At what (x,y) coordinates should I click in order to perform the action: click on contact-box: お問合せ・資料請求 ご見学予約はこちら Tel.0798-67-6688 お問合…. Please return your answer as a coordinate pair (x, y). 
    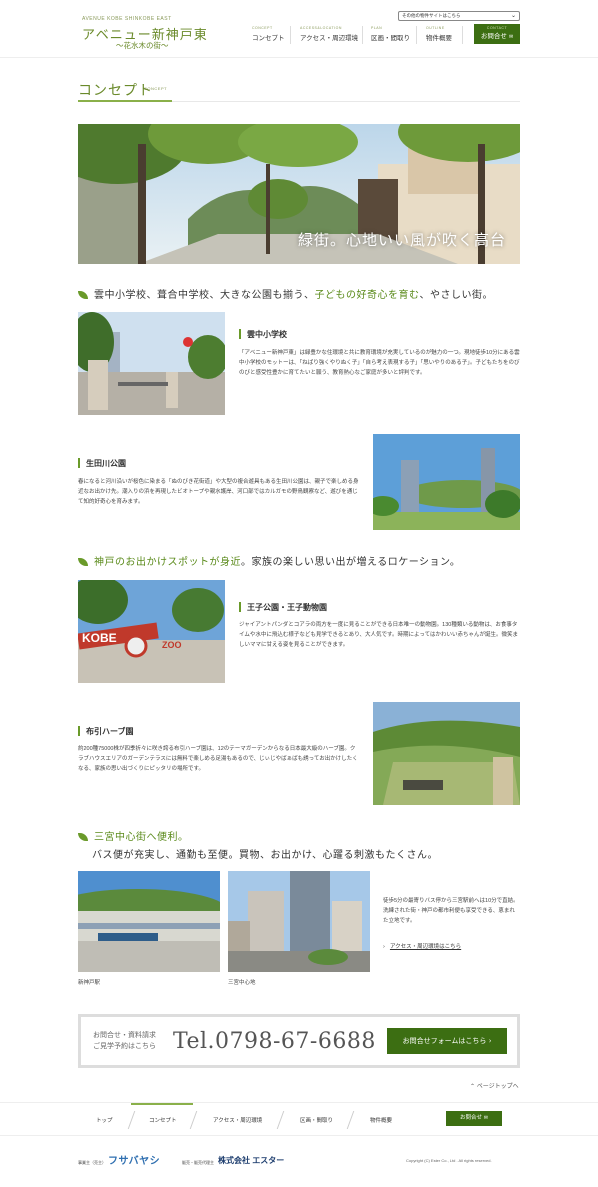
    Looking at the image, I should click on (299, 1041).